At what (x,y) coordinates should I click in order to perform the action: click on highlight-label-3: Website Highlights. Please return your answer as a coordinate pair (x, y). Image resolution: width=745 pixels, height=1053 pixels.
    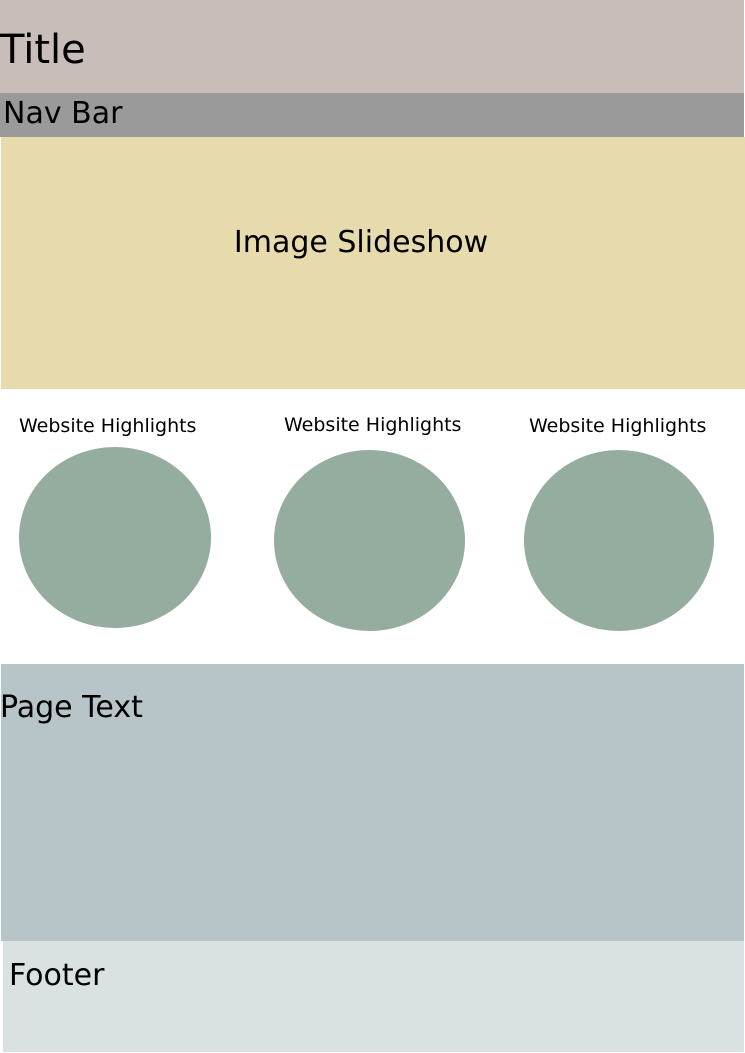
    Looking at the image, I should click on (618, 426).